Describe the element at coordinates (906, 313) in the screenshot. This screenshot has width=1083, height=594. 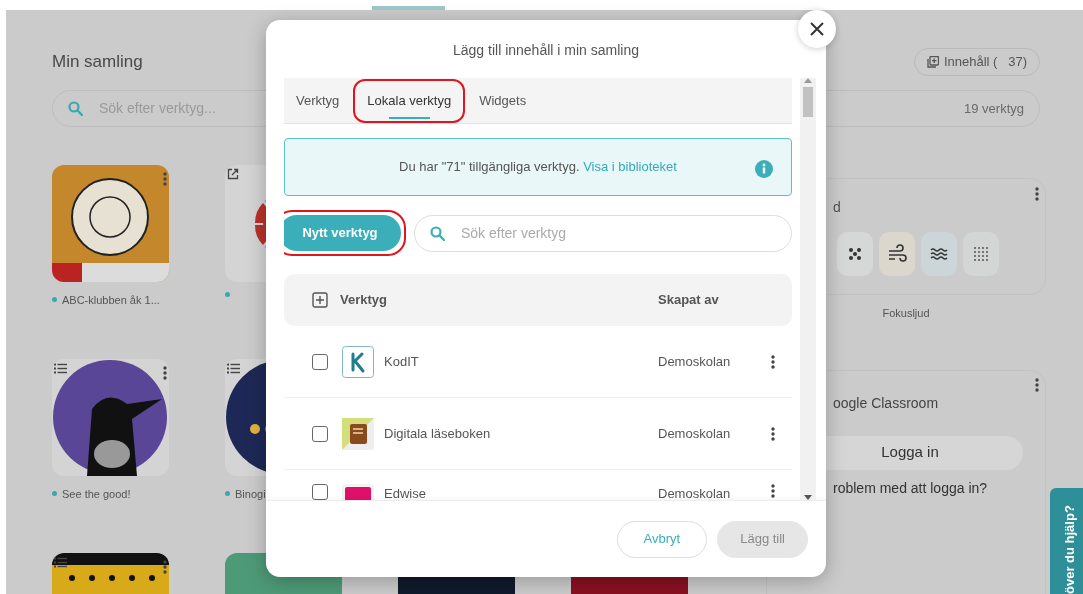
I see `widget-label: Fokusljud` at that location.